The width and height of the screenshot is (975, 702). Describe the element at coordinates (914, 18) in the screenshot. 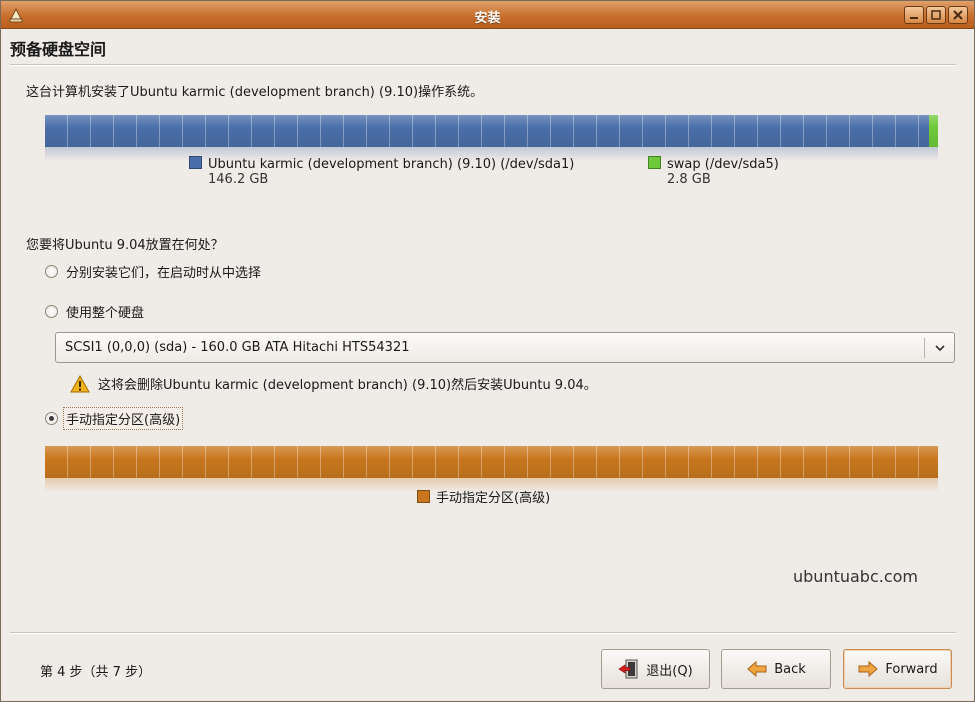

I see `minimize-icon` at that location.